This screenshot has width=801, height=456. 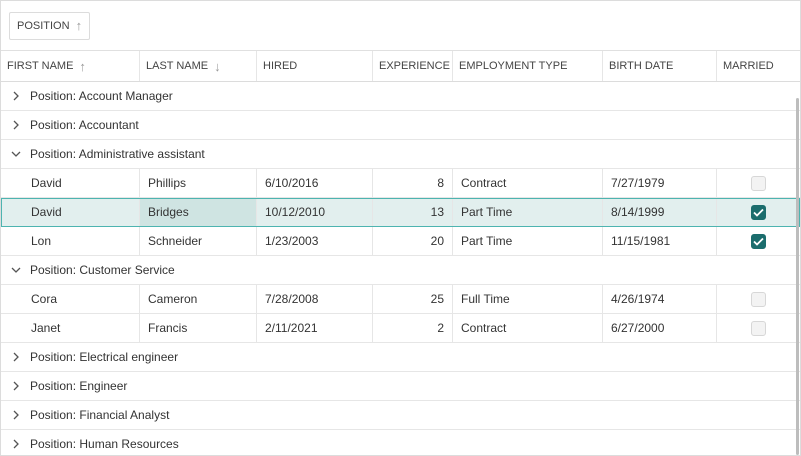 What do you see at coordinates (40, 66) in the screenshot?
I see `column-header-label: FIRST NAME` at bounding box center [40, 66].